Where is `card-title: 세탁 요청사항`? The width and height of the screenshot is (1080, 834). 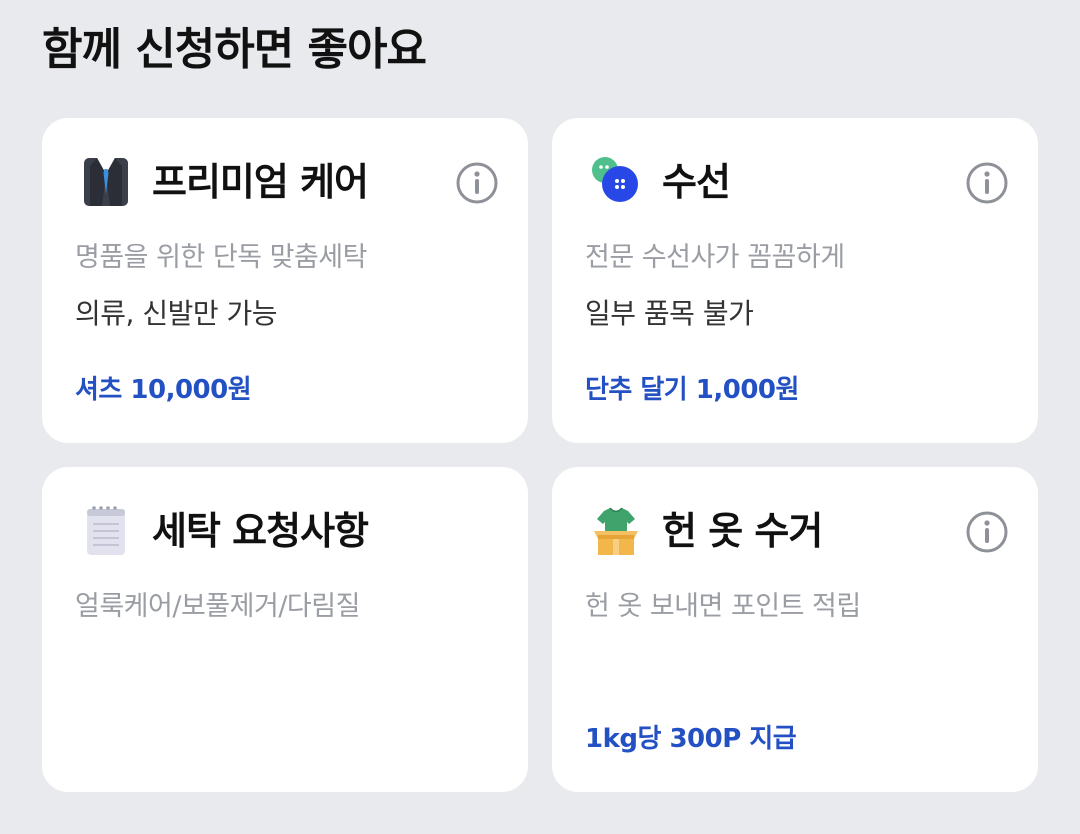
card-title: 세탁 요청사항 is located at coordinates (260, 531).